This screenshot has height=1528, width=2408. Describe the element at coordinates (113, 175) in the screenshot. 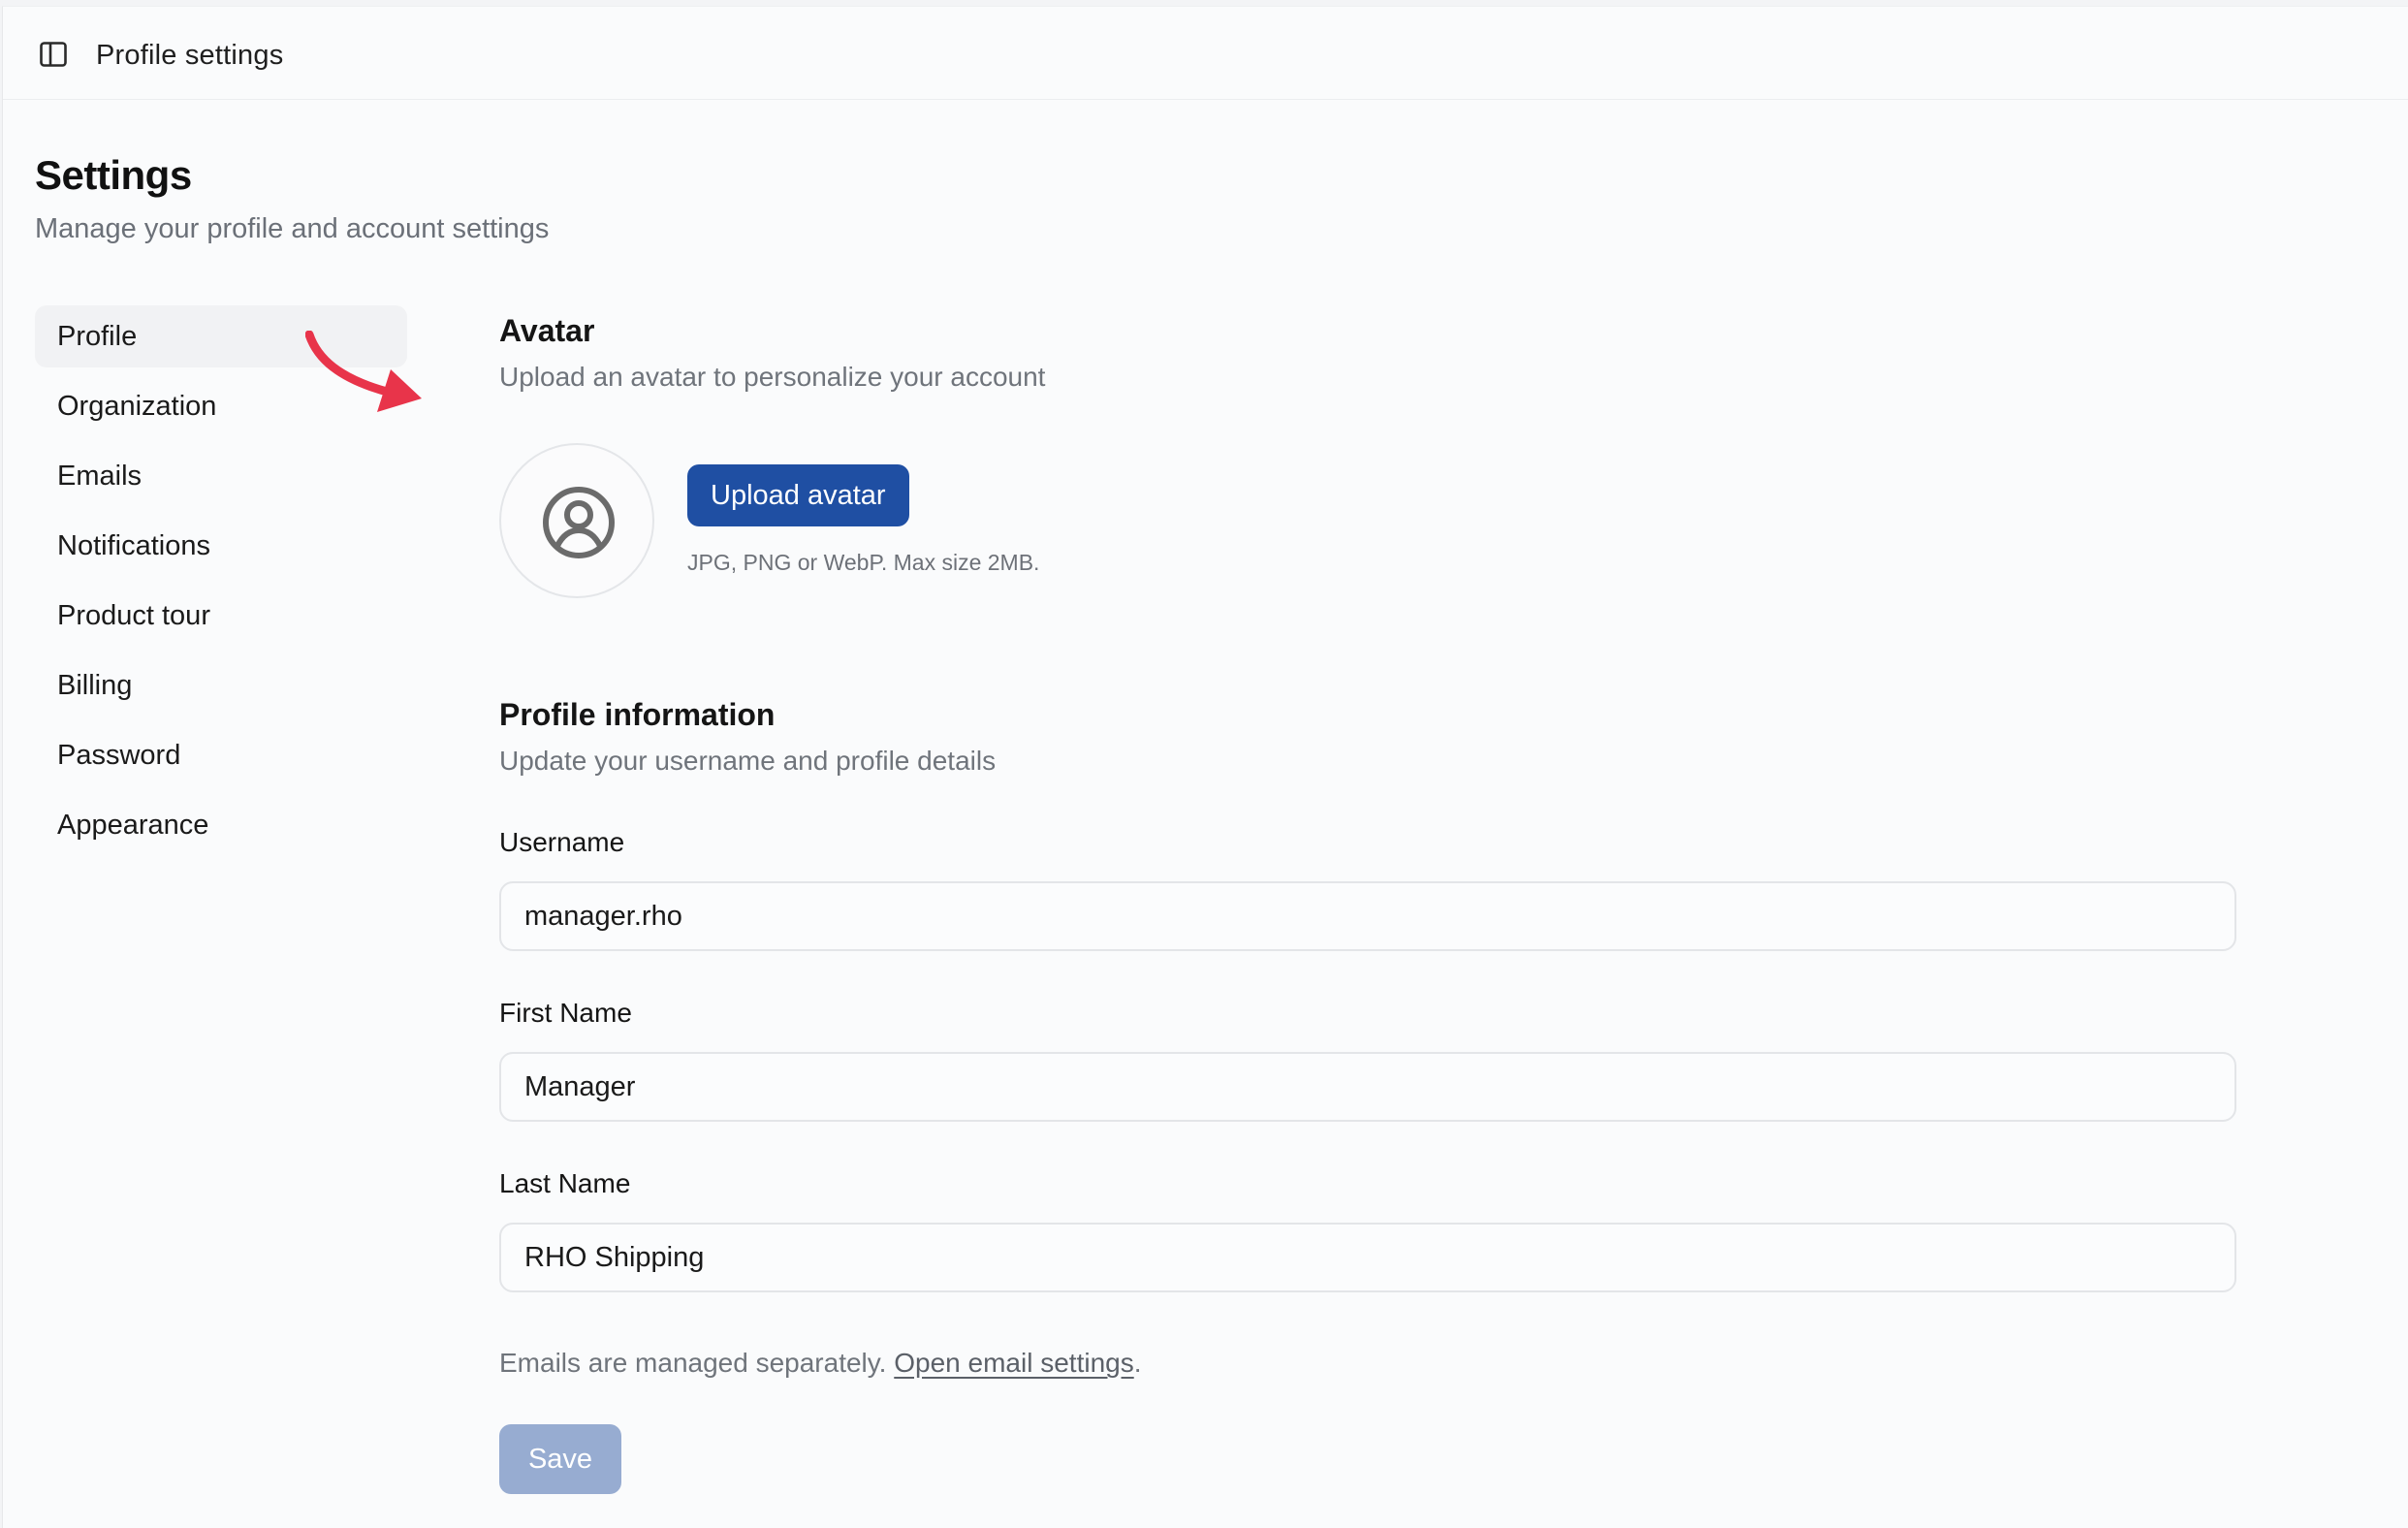

I see `page-title: Settings` at that location.